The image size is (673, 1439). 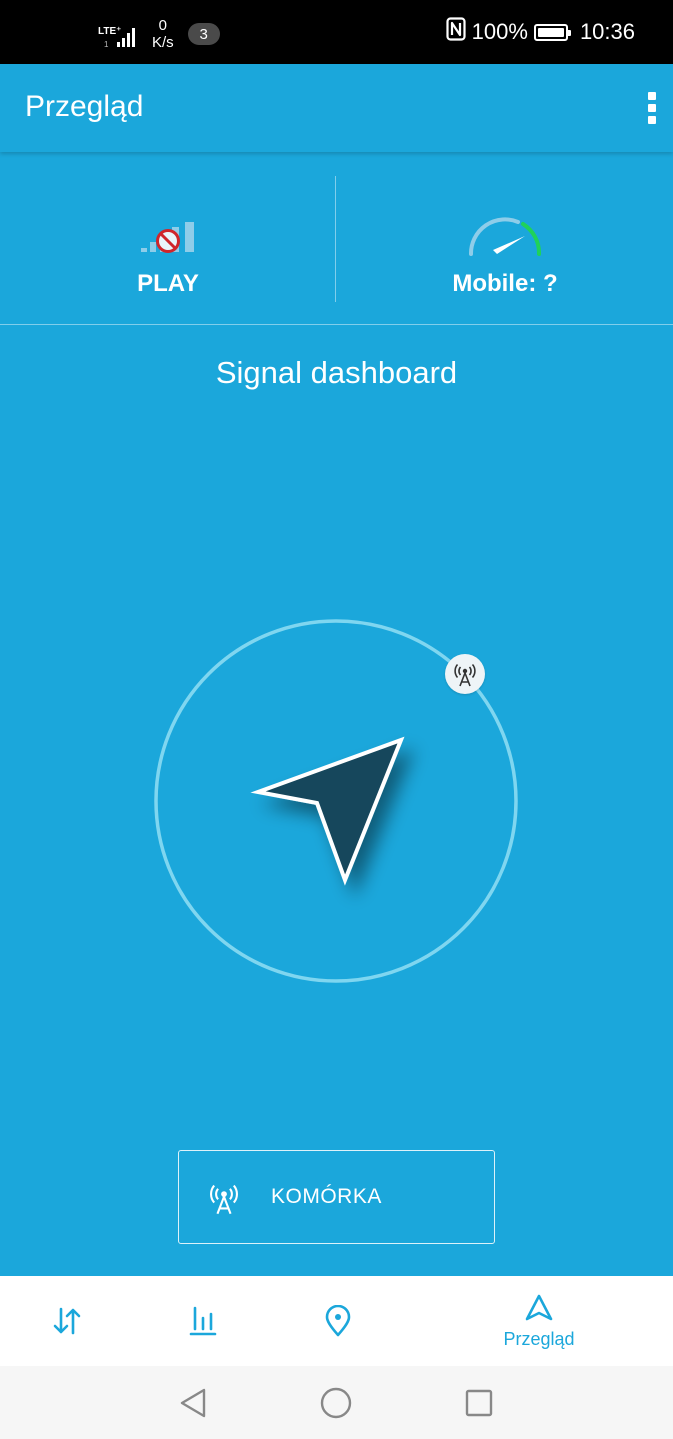 I want to click on recents-button, so click(x=479, y=1403).